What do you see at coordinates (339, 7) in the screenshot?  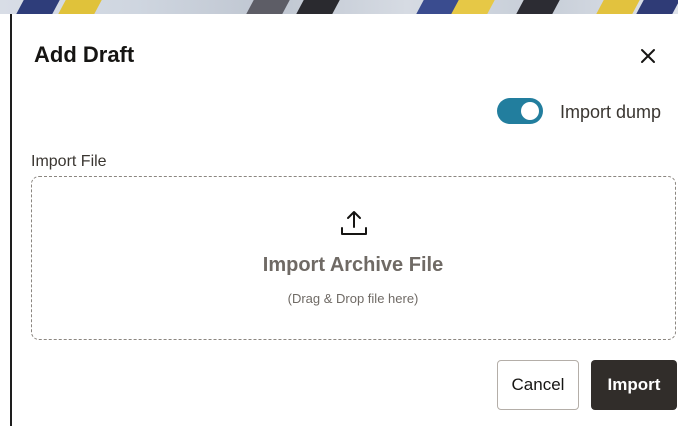 I see `background-strip` at bounding box center [339, 7].